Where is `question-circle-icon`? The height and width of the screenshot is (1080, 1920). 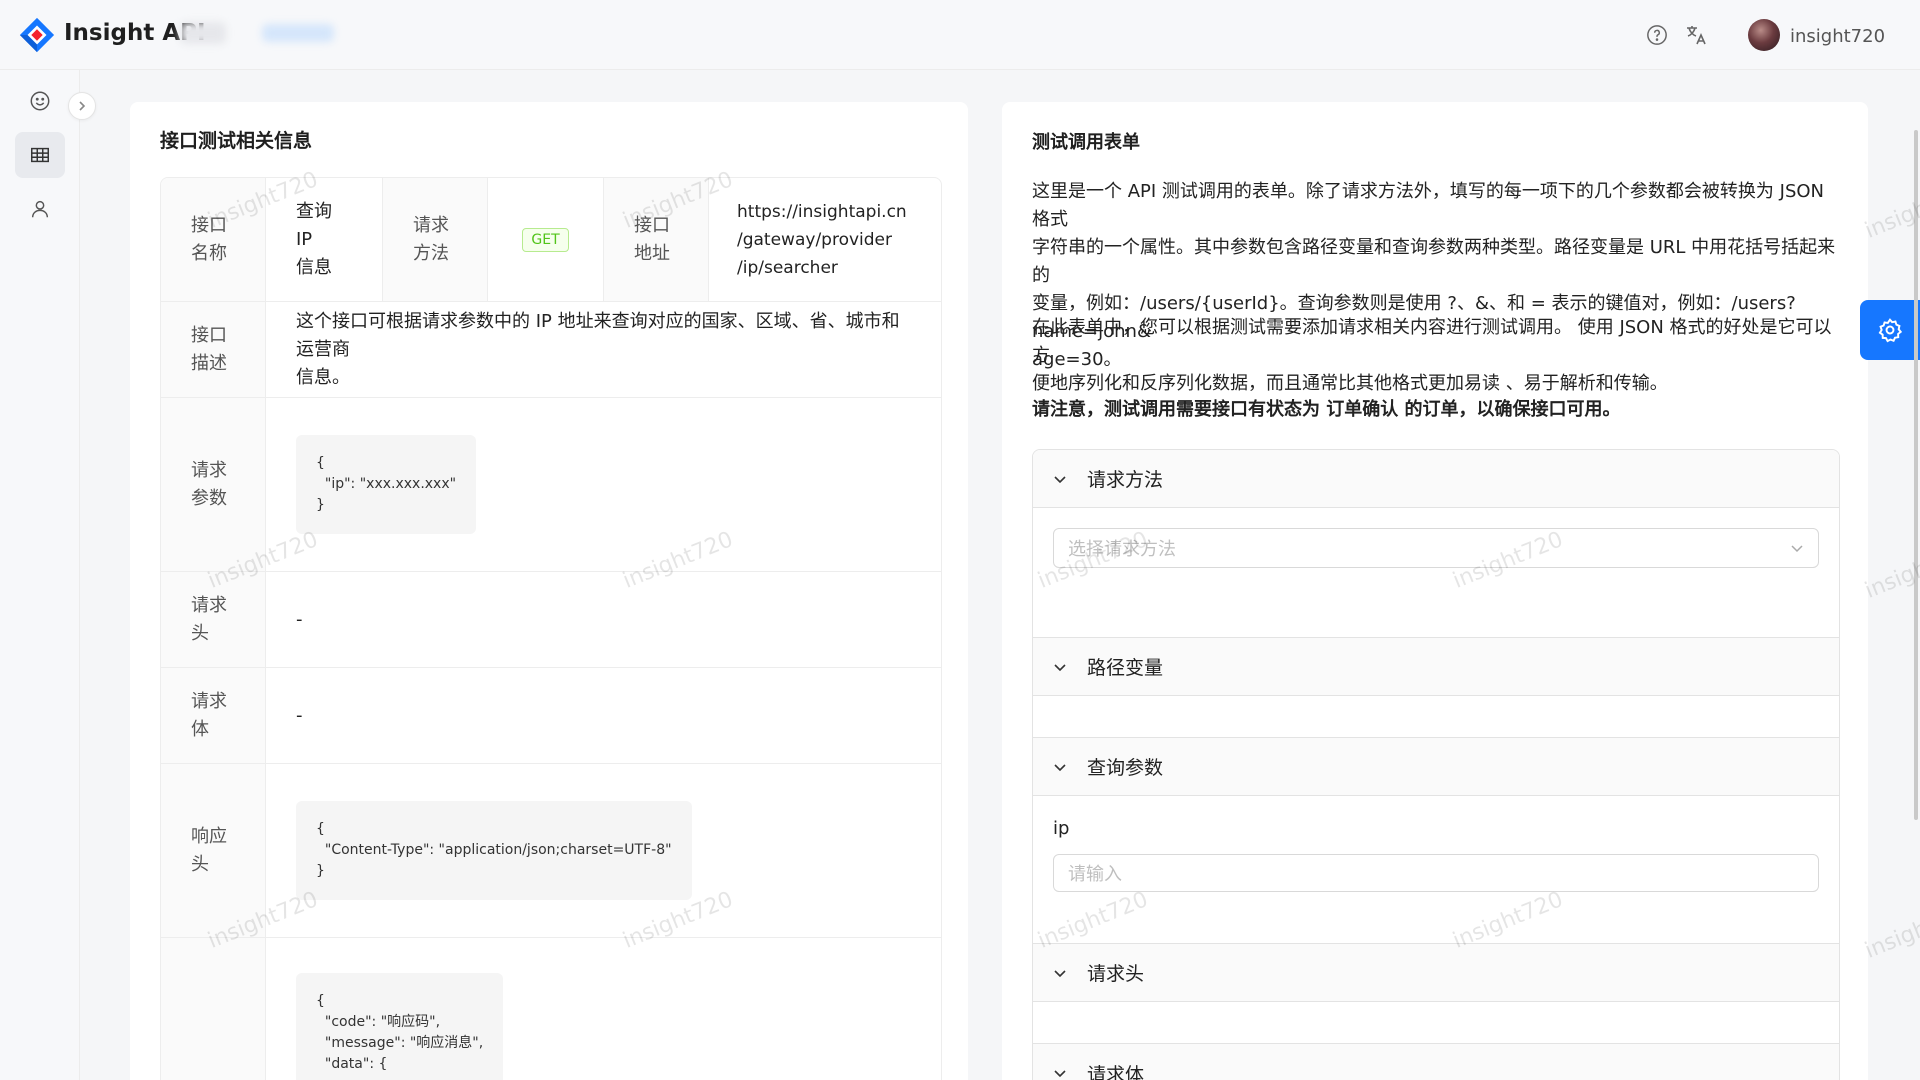 question-circle-icon is located at coordinates (1657, 35).